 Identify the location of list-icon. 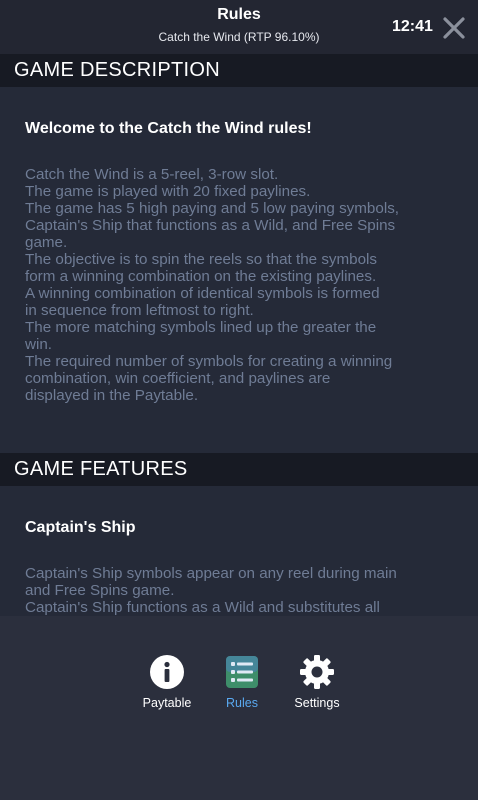
(242, 672).